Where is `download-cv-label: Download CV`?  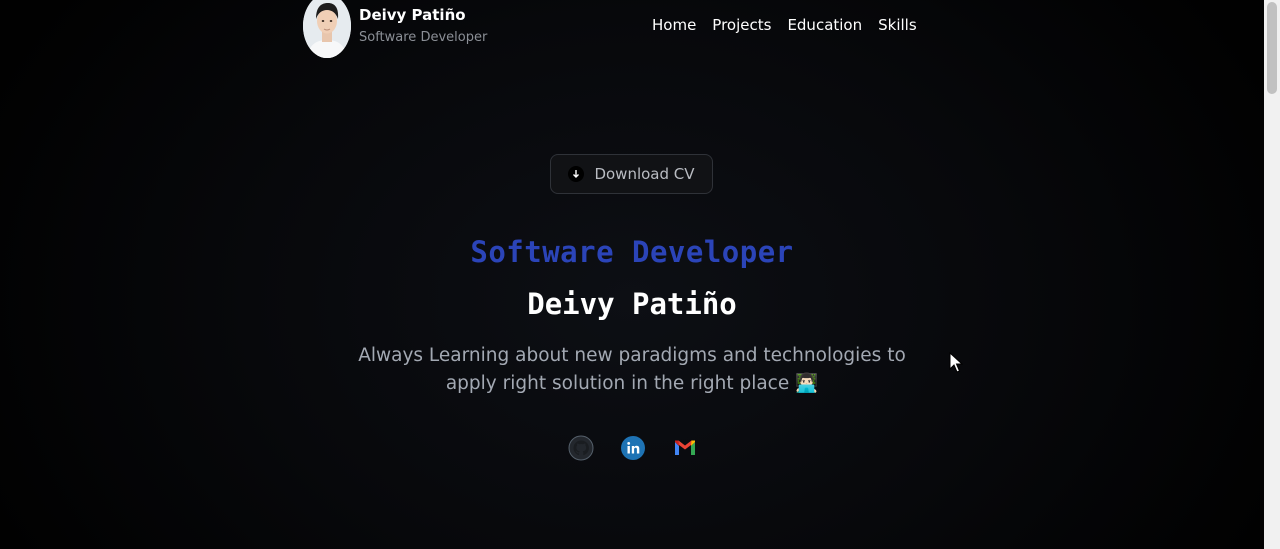 download-cv-label: Download CV is located at coordinates (644, 174).